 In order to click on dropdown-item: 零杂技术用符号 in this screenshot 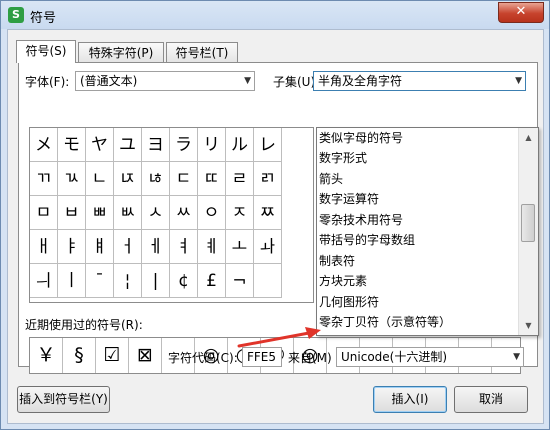, I will do `click(418, 220)`.